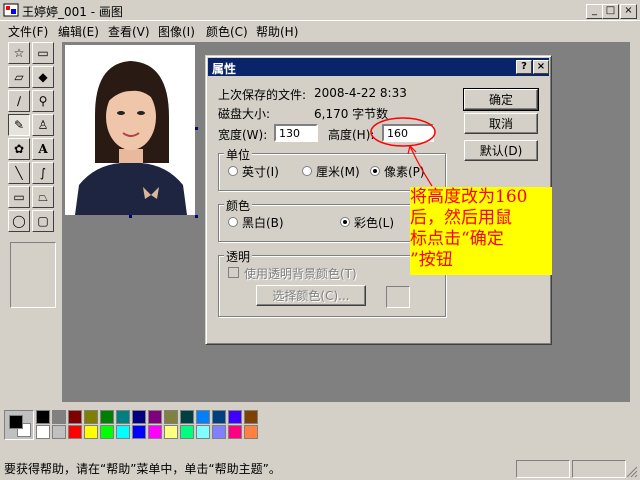  Describe the element at coordinates (320, 427) in the screenshot. I see `color-palette` at that location.